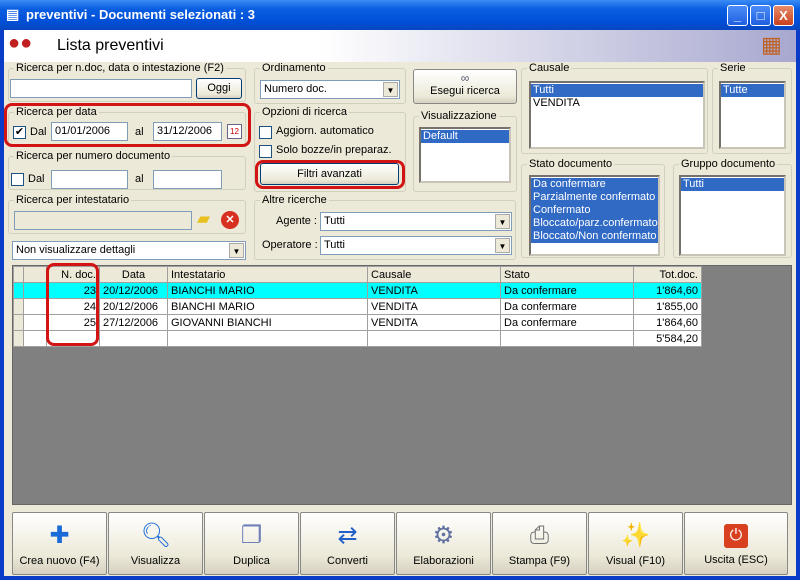  I want to click on visual-button: ✨ Visual (F10), so click(635, 543).